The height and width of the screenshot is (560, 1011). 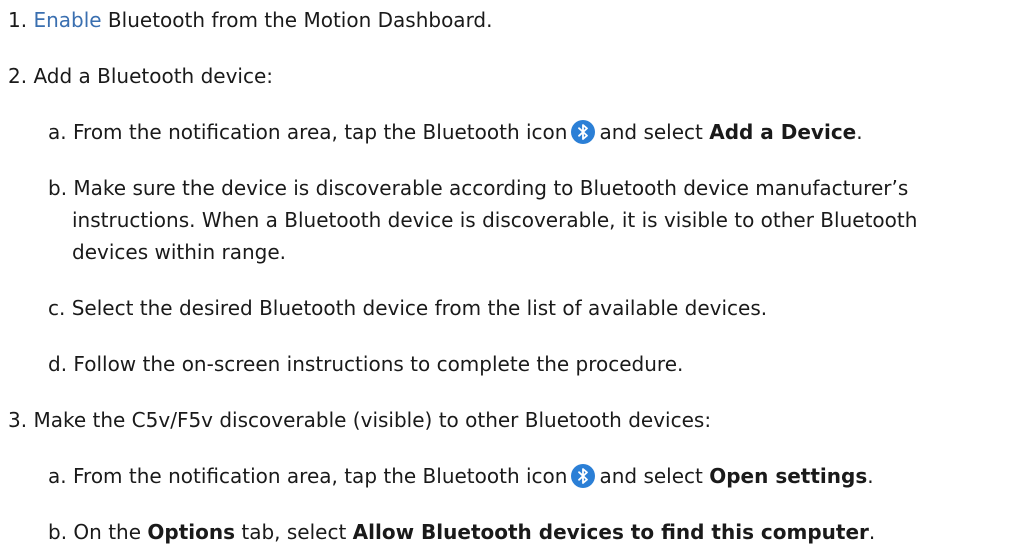 What do you see at coordinates (18, 76) in the screenshot?
I see `step-2-number: 2.` at bounding box center [18, 76].